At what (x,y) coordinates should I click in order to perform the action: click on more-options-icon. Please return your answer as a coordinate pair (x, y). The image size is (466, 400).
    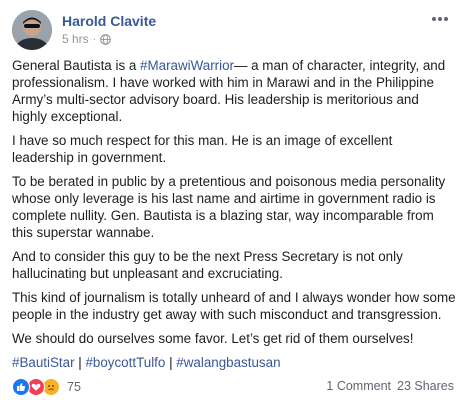
    Looking at the image, I should click on (440, 18).